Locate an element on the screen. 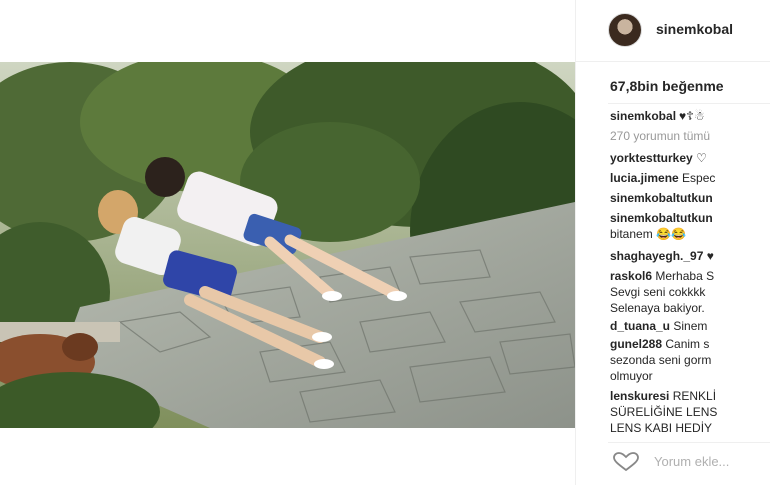 Image resolution: width=770 pixels, height=485 pixels. heart-outline-icon is located at coordinates (626, 462).